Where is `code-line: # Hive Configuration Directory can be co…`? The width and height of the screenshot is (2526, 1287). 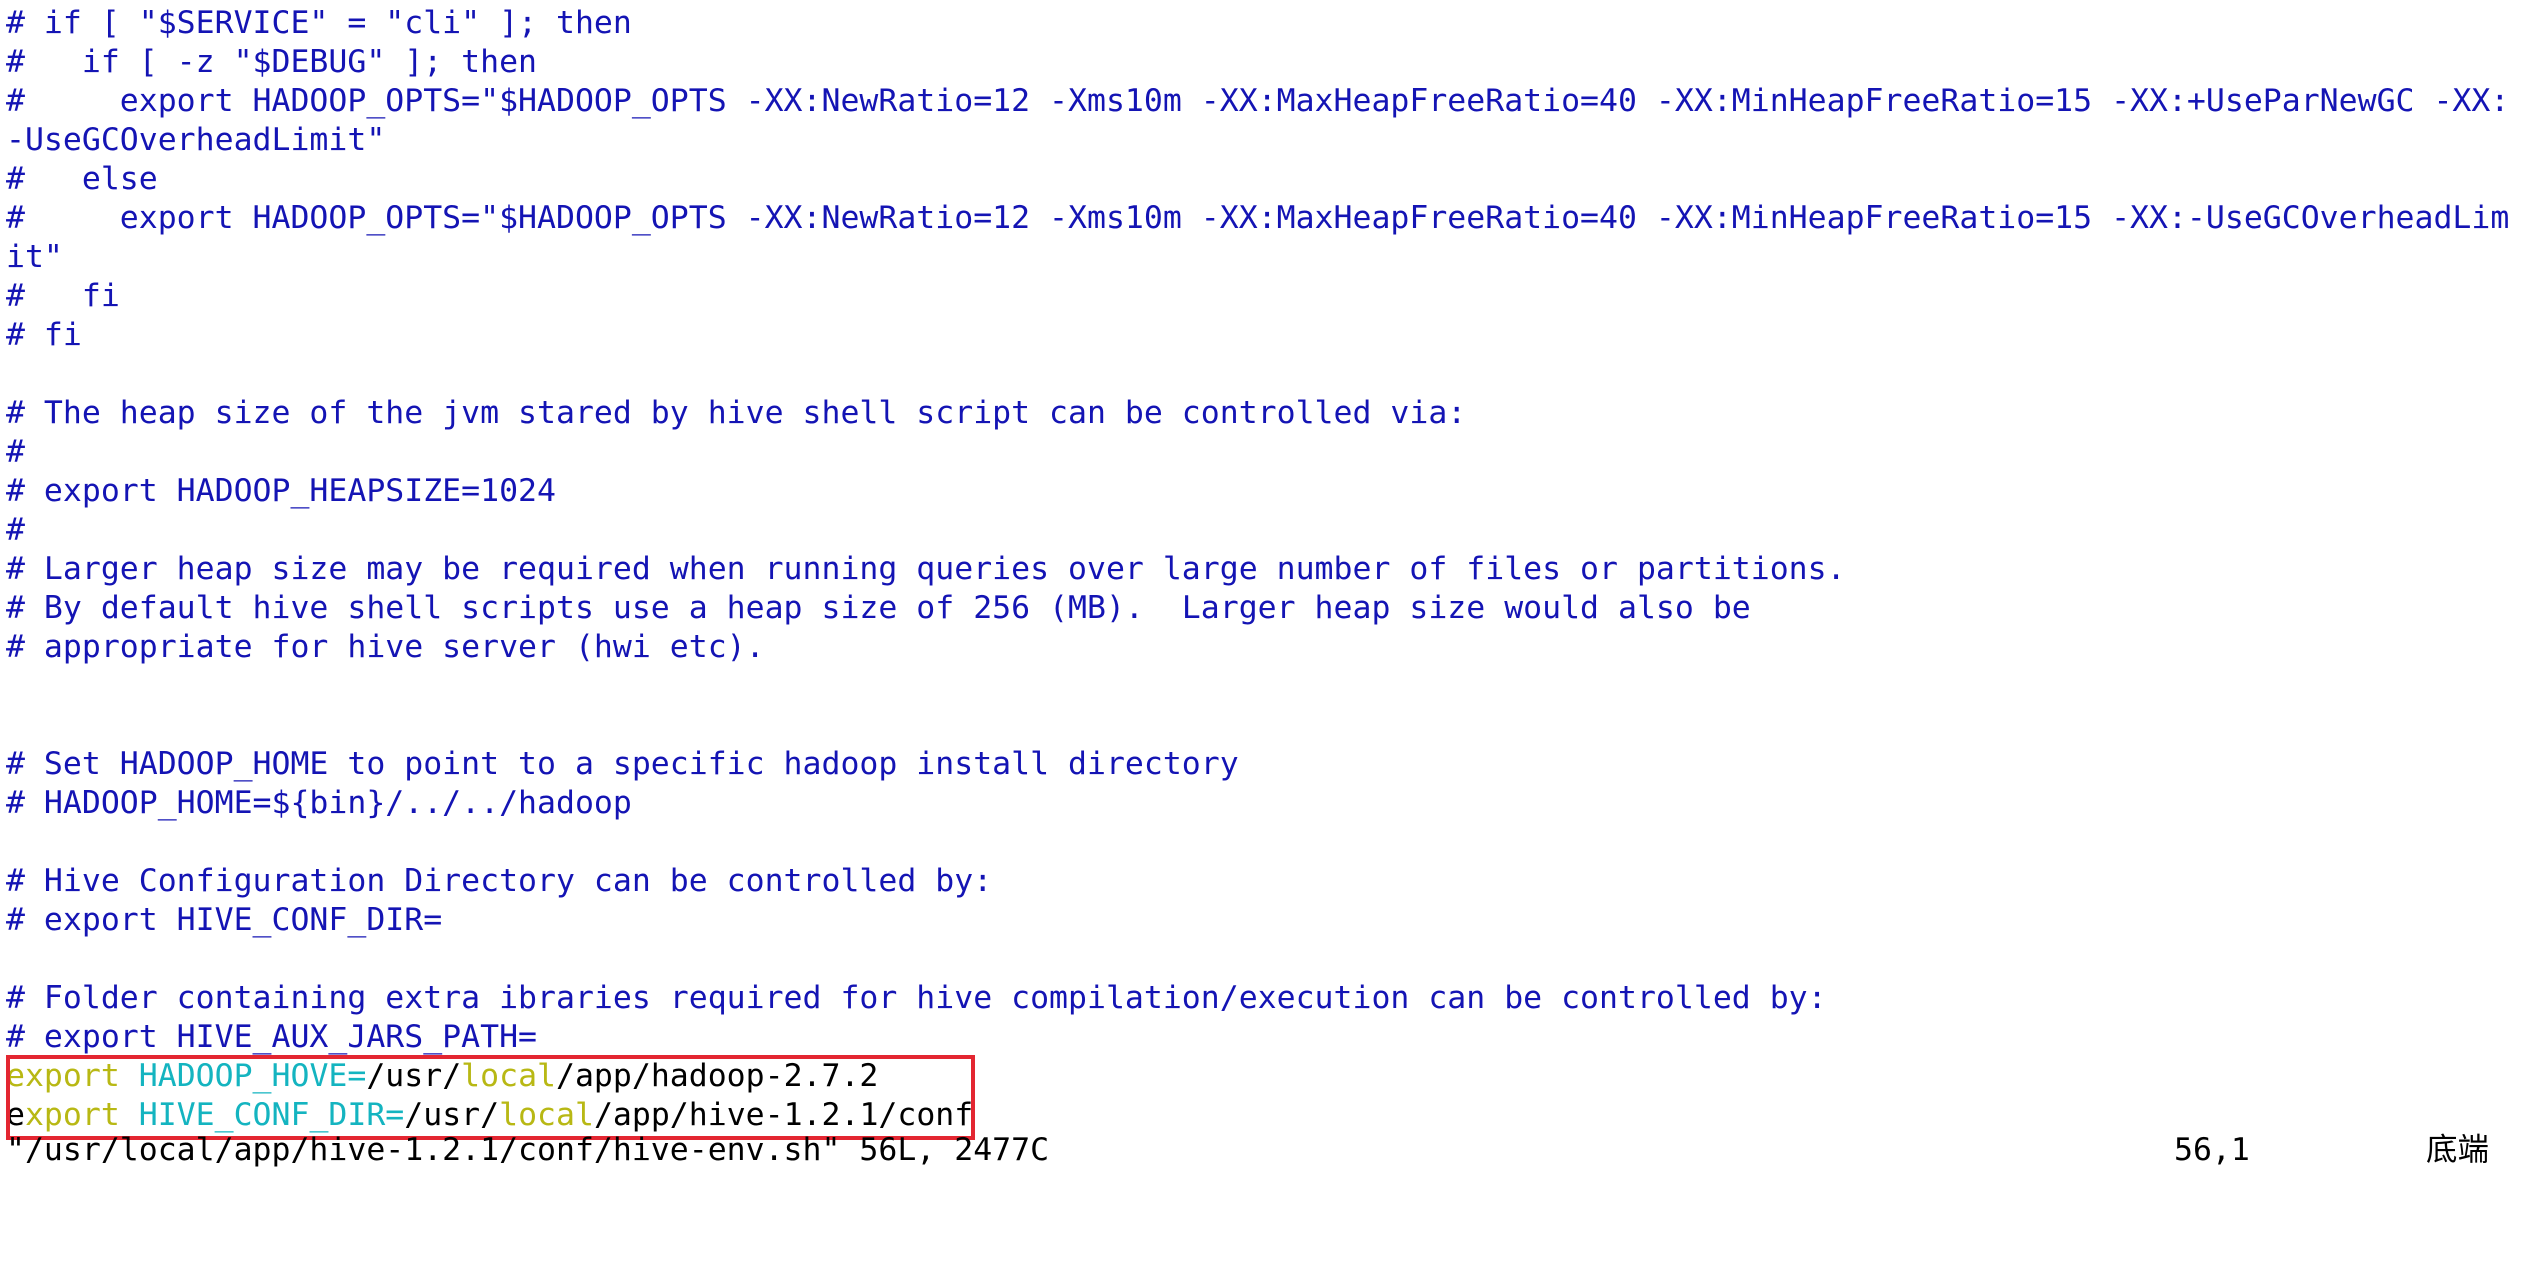
code-line: # Hive Configuration Directory can be co… is located at coordinates (499, 881).